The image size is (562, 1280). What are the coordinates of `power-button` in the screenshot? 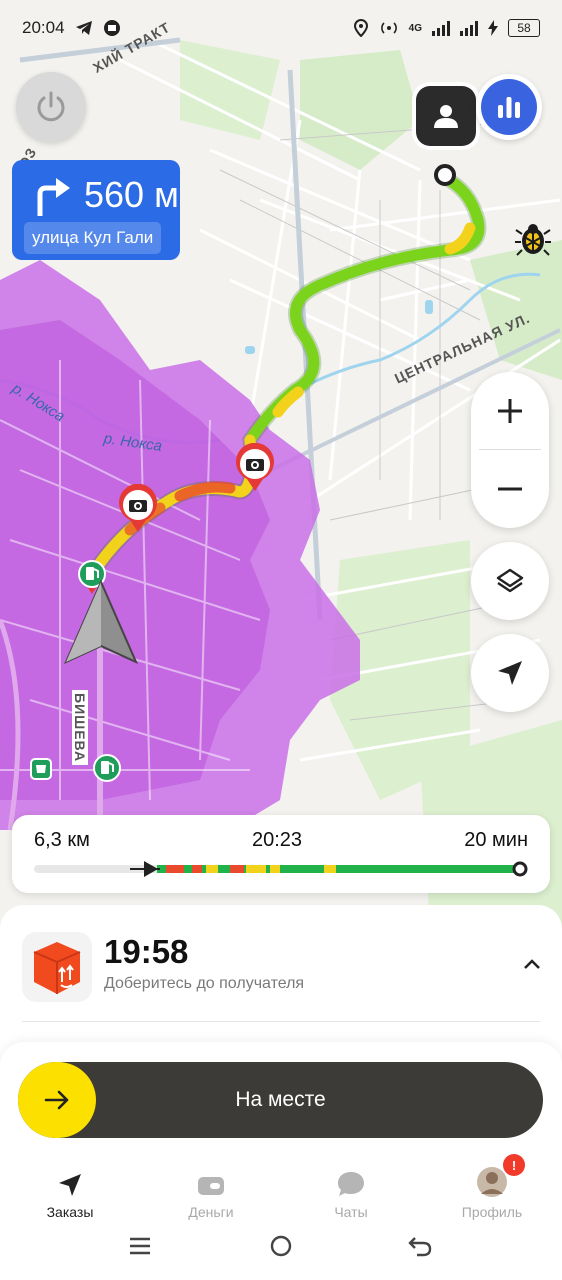 It's located at (51, 107).